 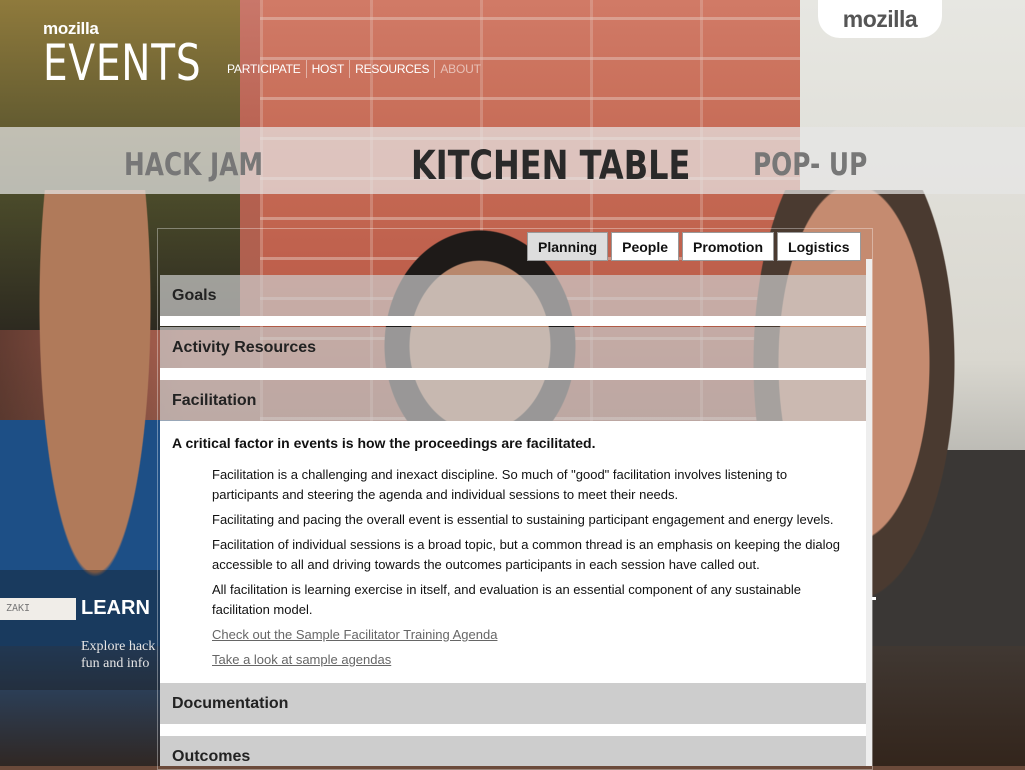 What do you see at coordinates (513, 295) in the screenshot?
I see `section-goals: Goals` at bounding box center [513, 295].